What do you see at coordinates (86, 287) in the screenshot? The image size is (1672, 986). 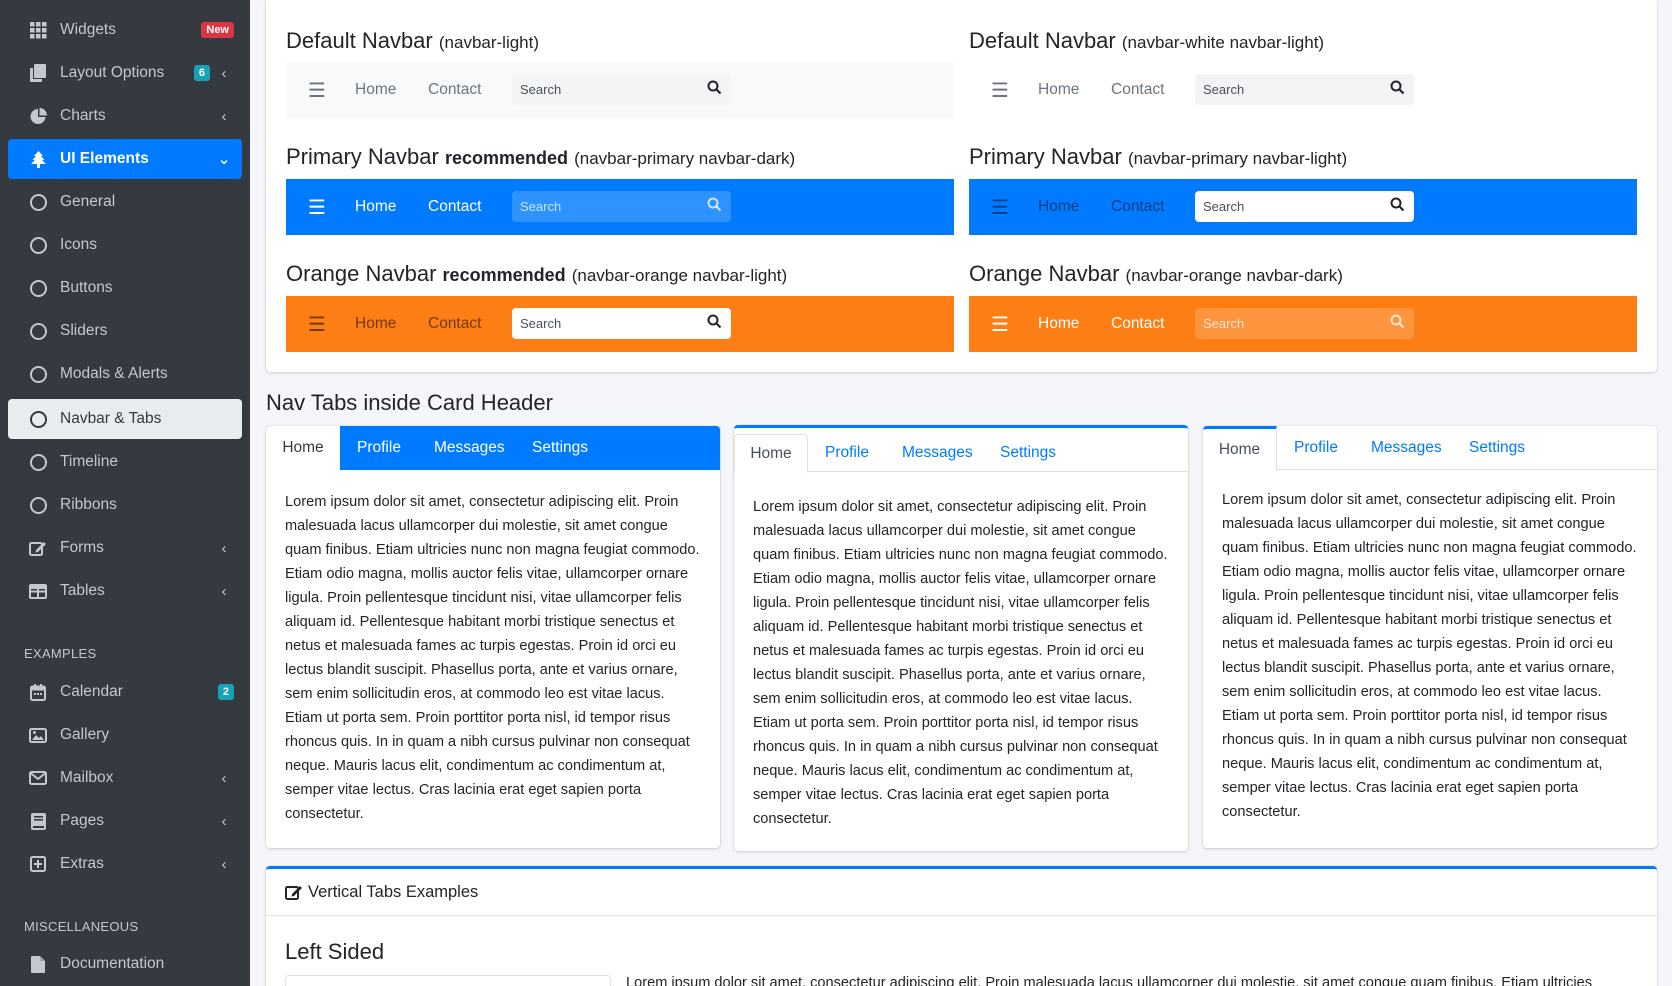 I see `sidebar-item-label: Buttons` at bounding box center [86, 287].